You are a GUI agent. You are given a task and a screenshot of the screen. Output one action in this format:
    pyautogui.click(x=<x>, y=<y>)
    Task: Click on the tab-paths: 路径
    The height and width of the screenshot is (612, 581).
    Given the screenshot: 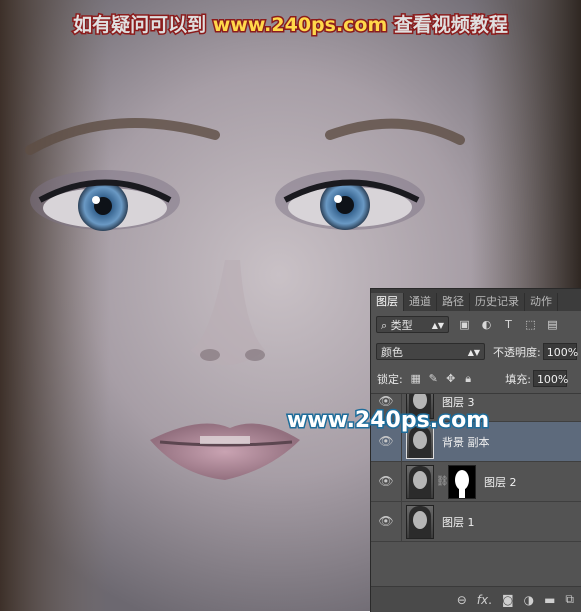 What is the action you would take?
    pyautogui.click(x=453, y=302)
    